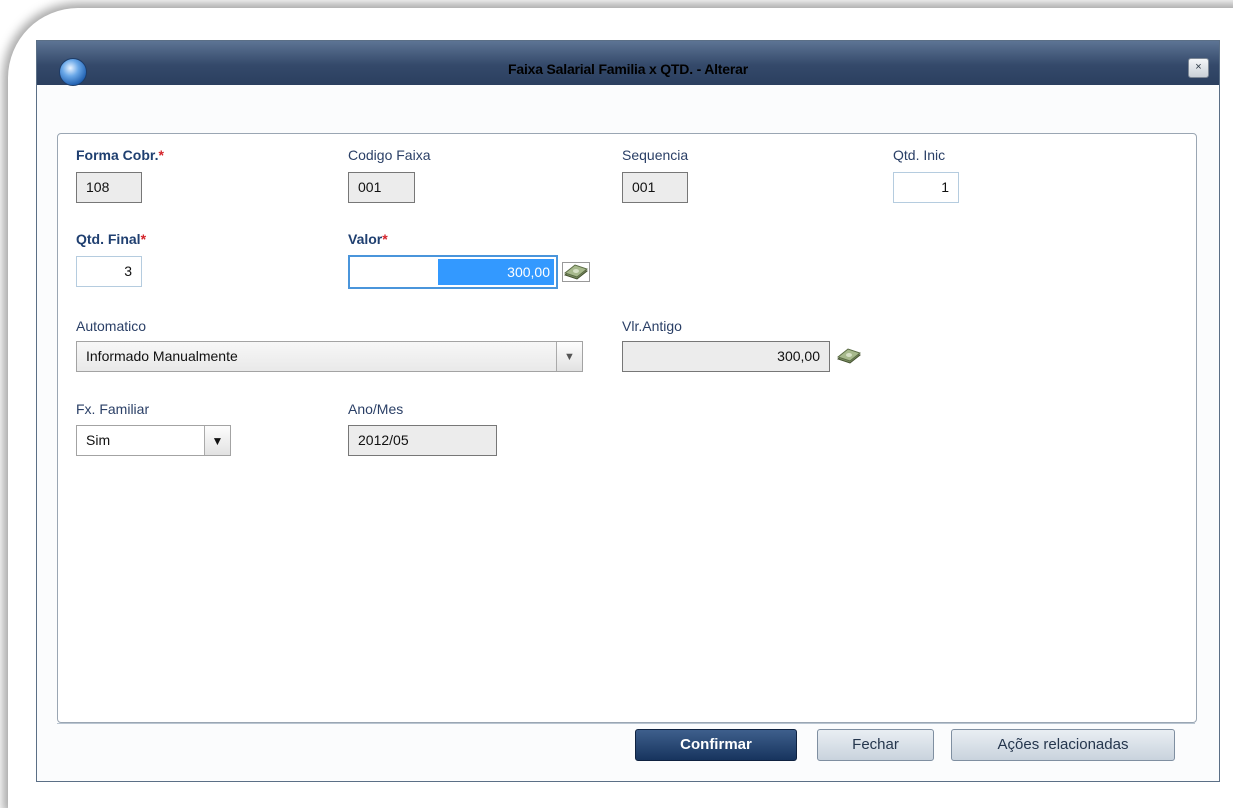 This screenshot has width=1233, height=808. What do you see at coordinates (726, 356) in the screenshot?
I see `vlr-antigo-field: 300,00` at bounding box center [726, 356].